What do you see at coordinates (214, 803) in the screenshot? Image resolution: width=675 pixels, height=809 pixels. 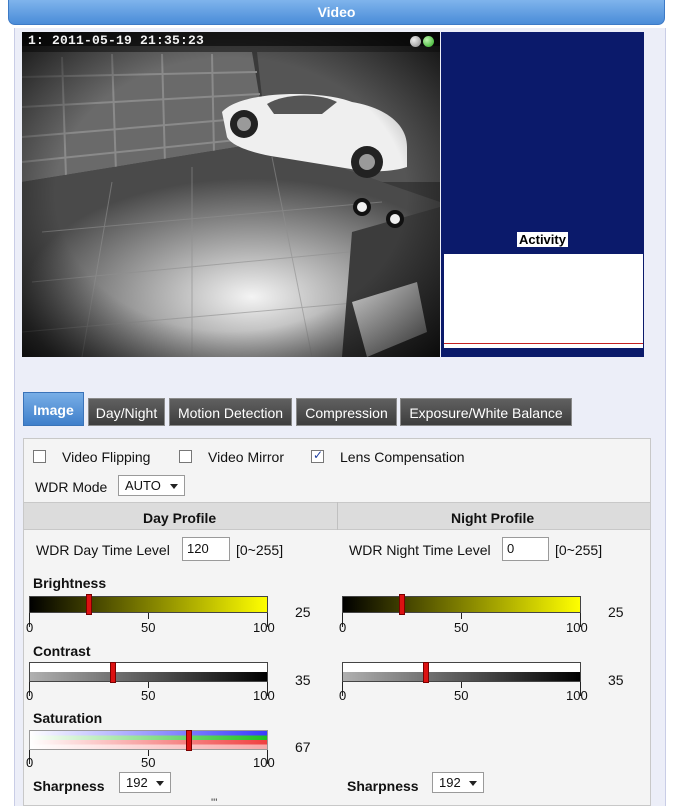 I see `footer-mark: '''` at bounding box center [214, 803].